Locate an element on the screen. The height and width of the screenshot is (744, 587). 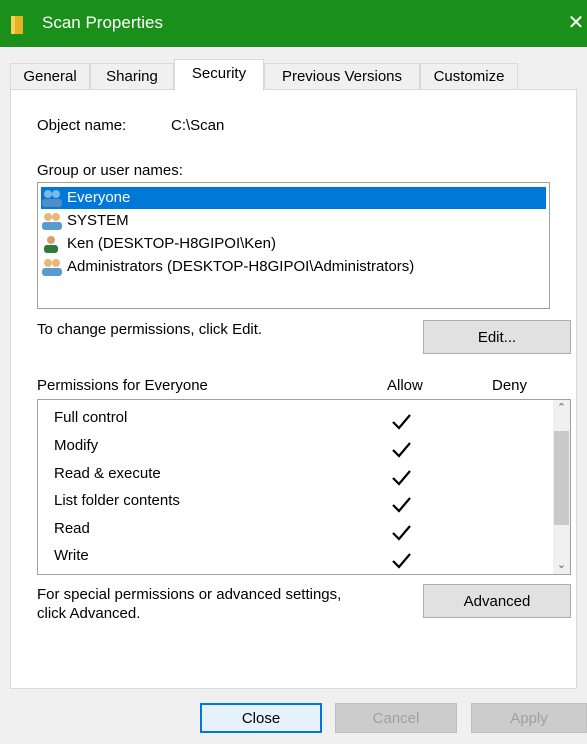
list-item-ken: Ken (DESKTOP-H8GIPOI\Ken) is located at coordinates (158, 244).